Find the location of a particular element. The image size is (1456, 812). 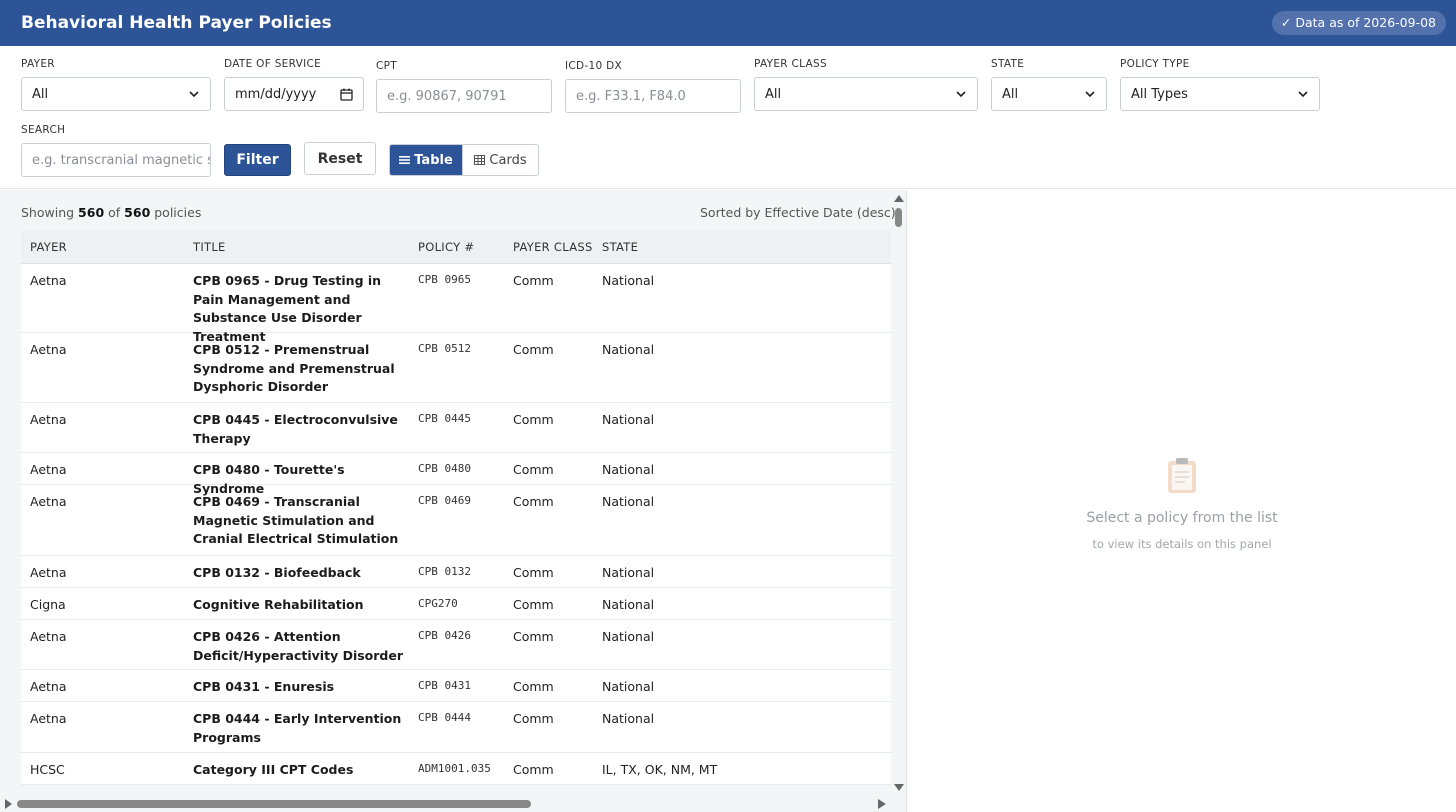

payer-class-filter: PAYER CLASS is located at coordinates (790, 64).